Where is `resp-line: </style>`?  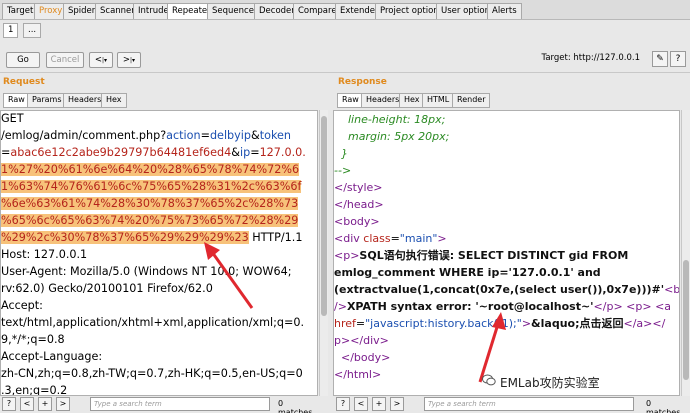
resp-line: </style> is located at coordinates (358, 187).